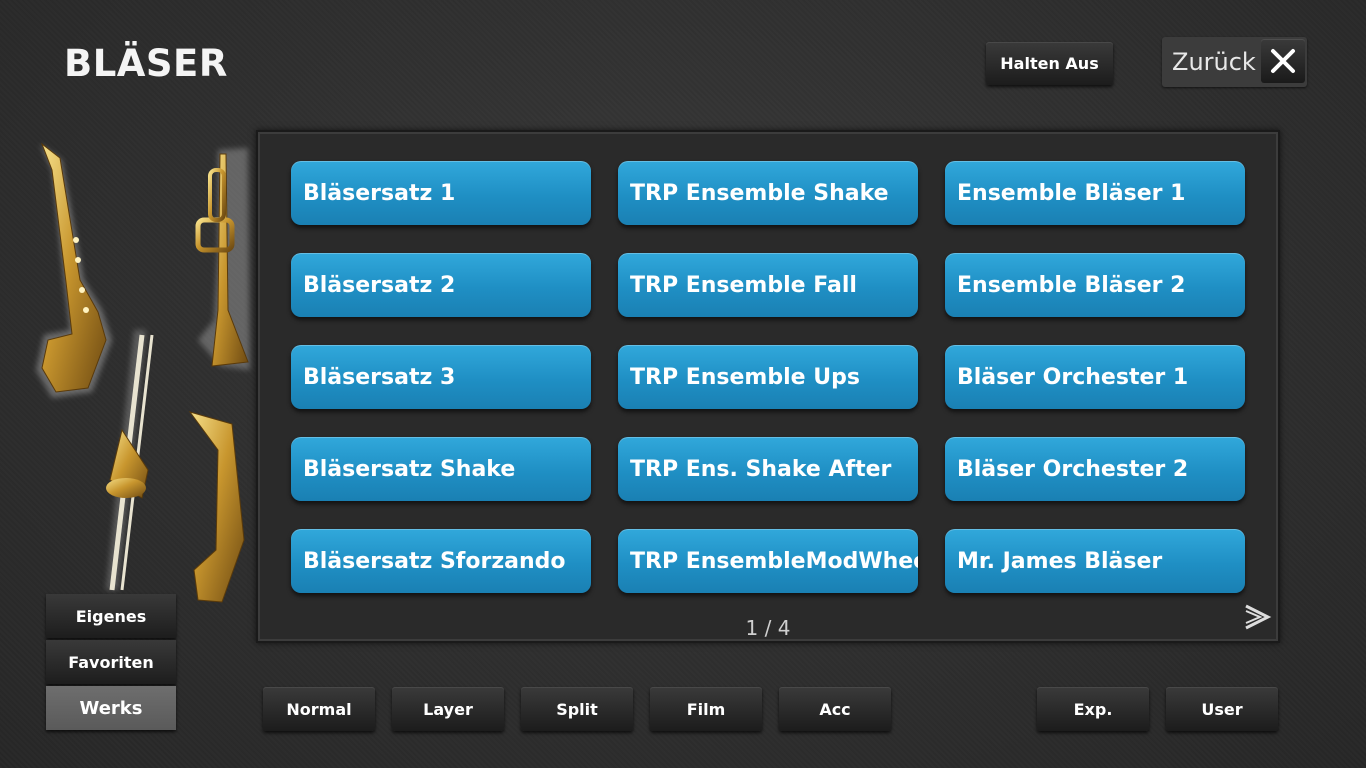 The height and width of the screenshot is (768, 1366). Describe the element at coordinates (441, 561) in the screenshot. I see `sound-button: Bläsersatz Sforzando` at that location.